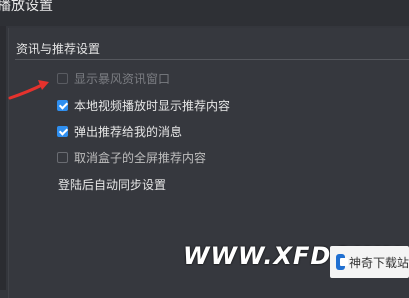  I want to click on window-title-bar: 播放设置, so click(204, 13).